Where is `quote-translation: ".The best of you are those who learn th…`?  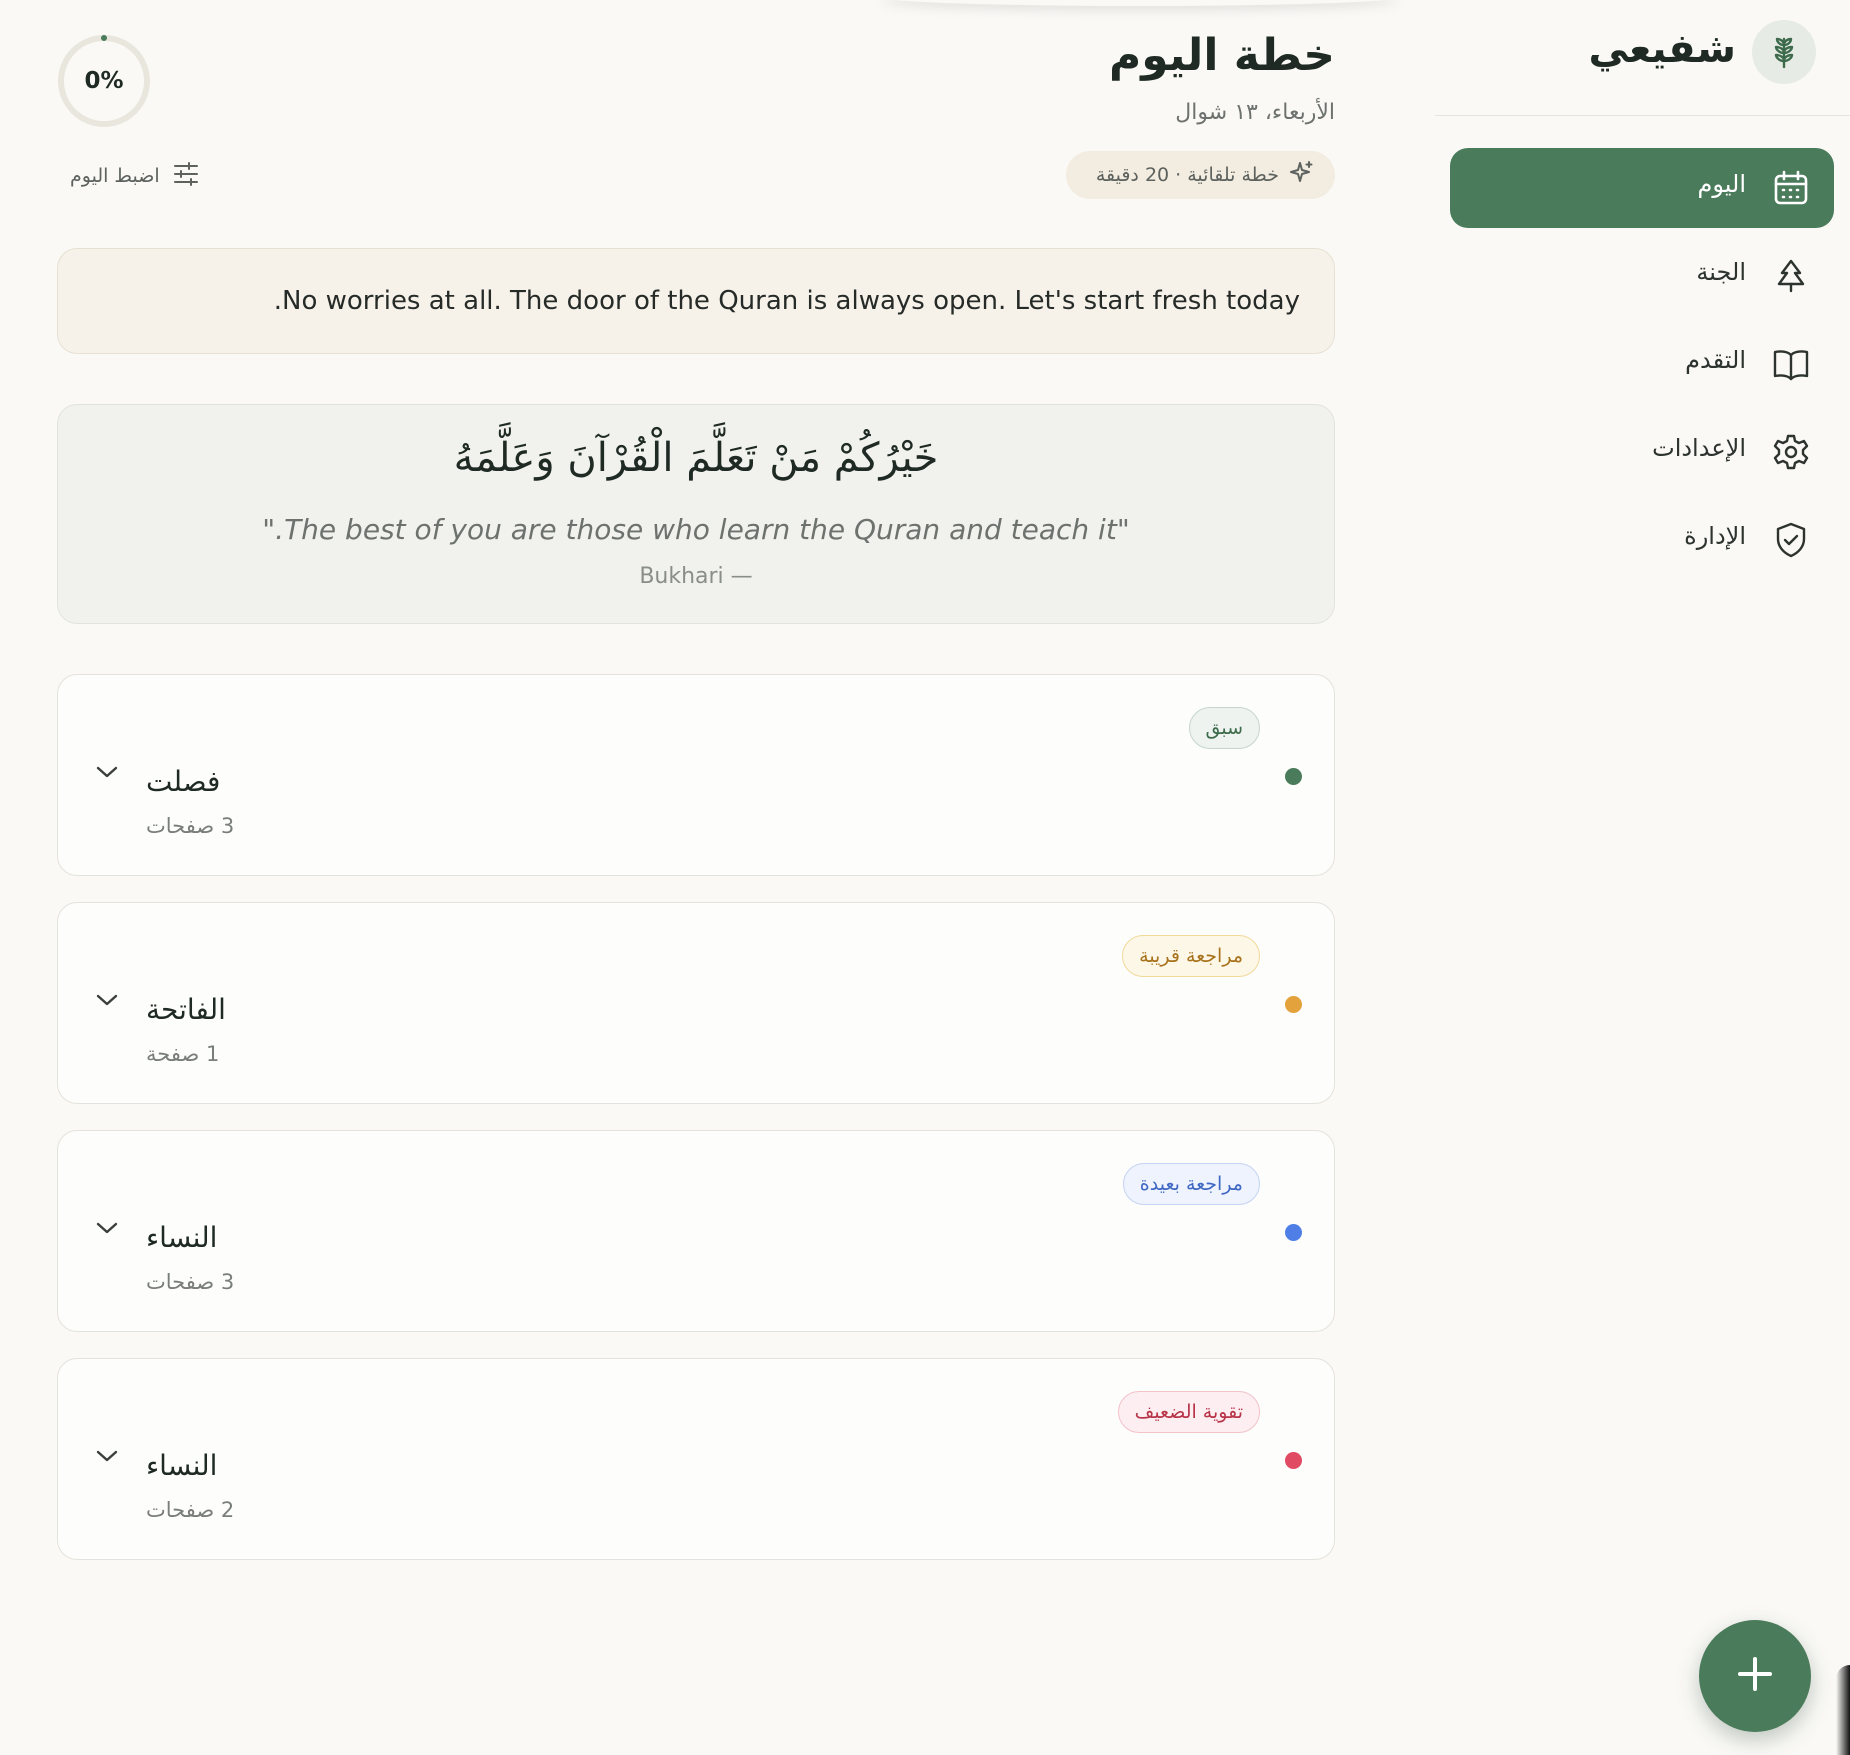 quote-translation: ".The best of you are those who learn th… is located at coordinates (696, 529).